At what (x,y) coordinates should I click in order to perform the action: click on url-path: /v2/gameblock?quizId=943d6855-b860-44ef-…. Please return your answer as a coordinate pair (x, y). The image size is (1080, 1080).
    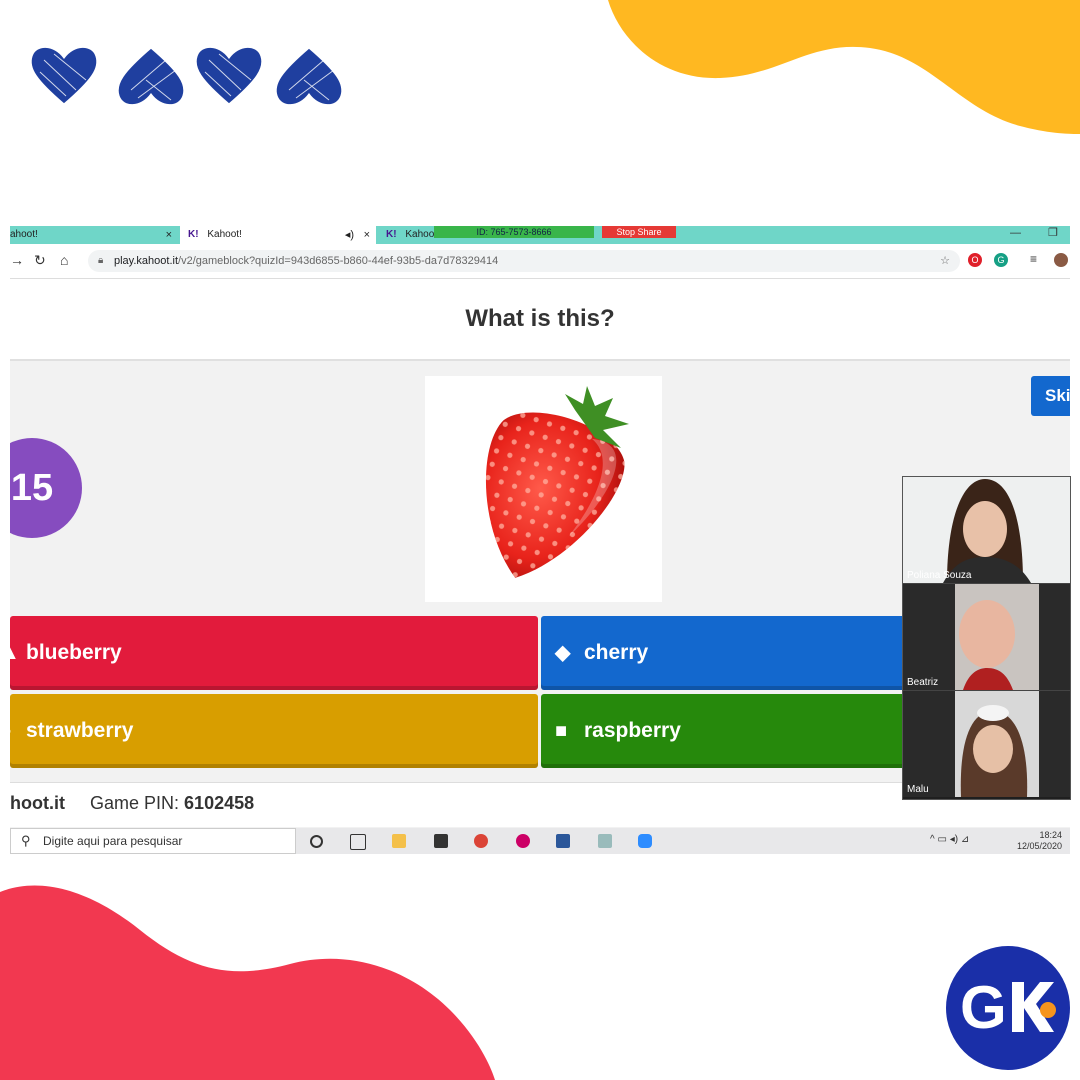
    Looking at the image, I should click on (338, 261).